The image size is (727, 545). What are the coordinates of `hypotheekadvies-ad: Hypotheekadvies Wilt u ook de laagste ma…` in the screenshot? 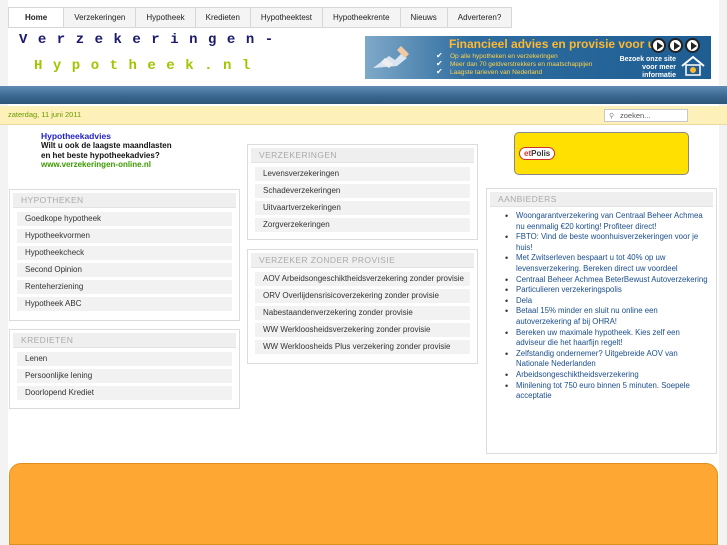 It's located at (106, 150).